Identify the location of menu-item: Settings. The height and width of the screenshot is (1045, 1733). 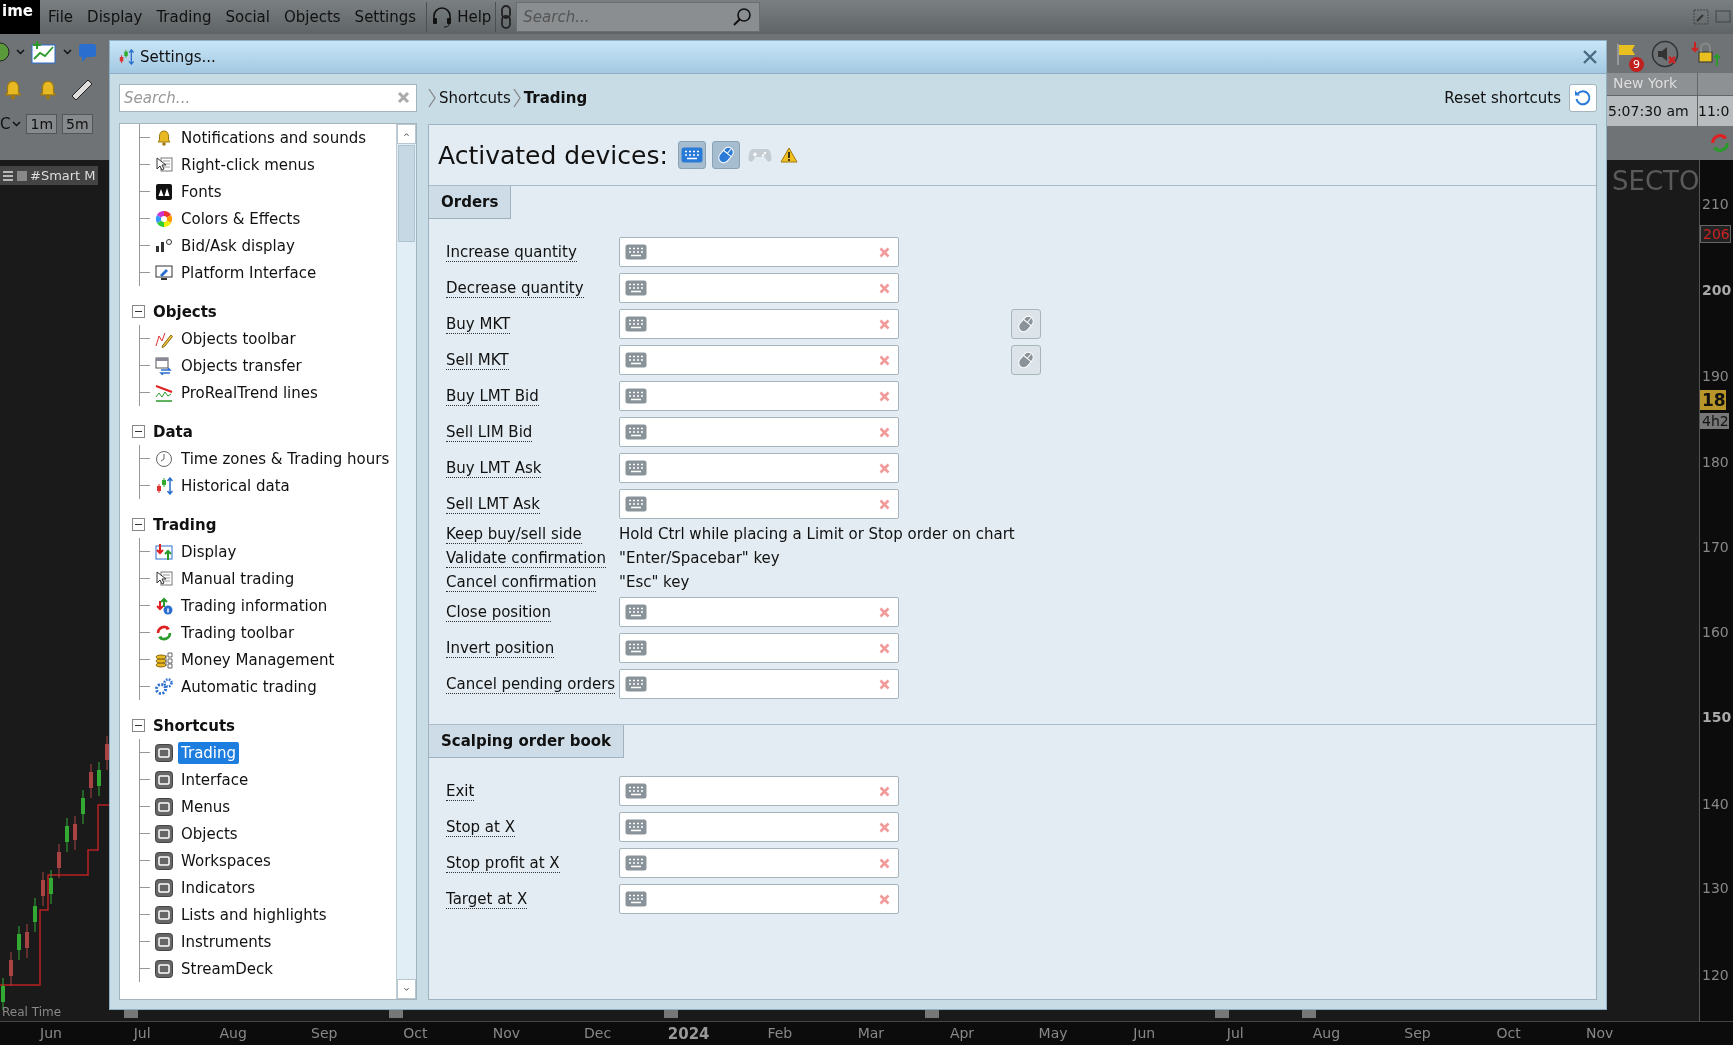
(385, 17).